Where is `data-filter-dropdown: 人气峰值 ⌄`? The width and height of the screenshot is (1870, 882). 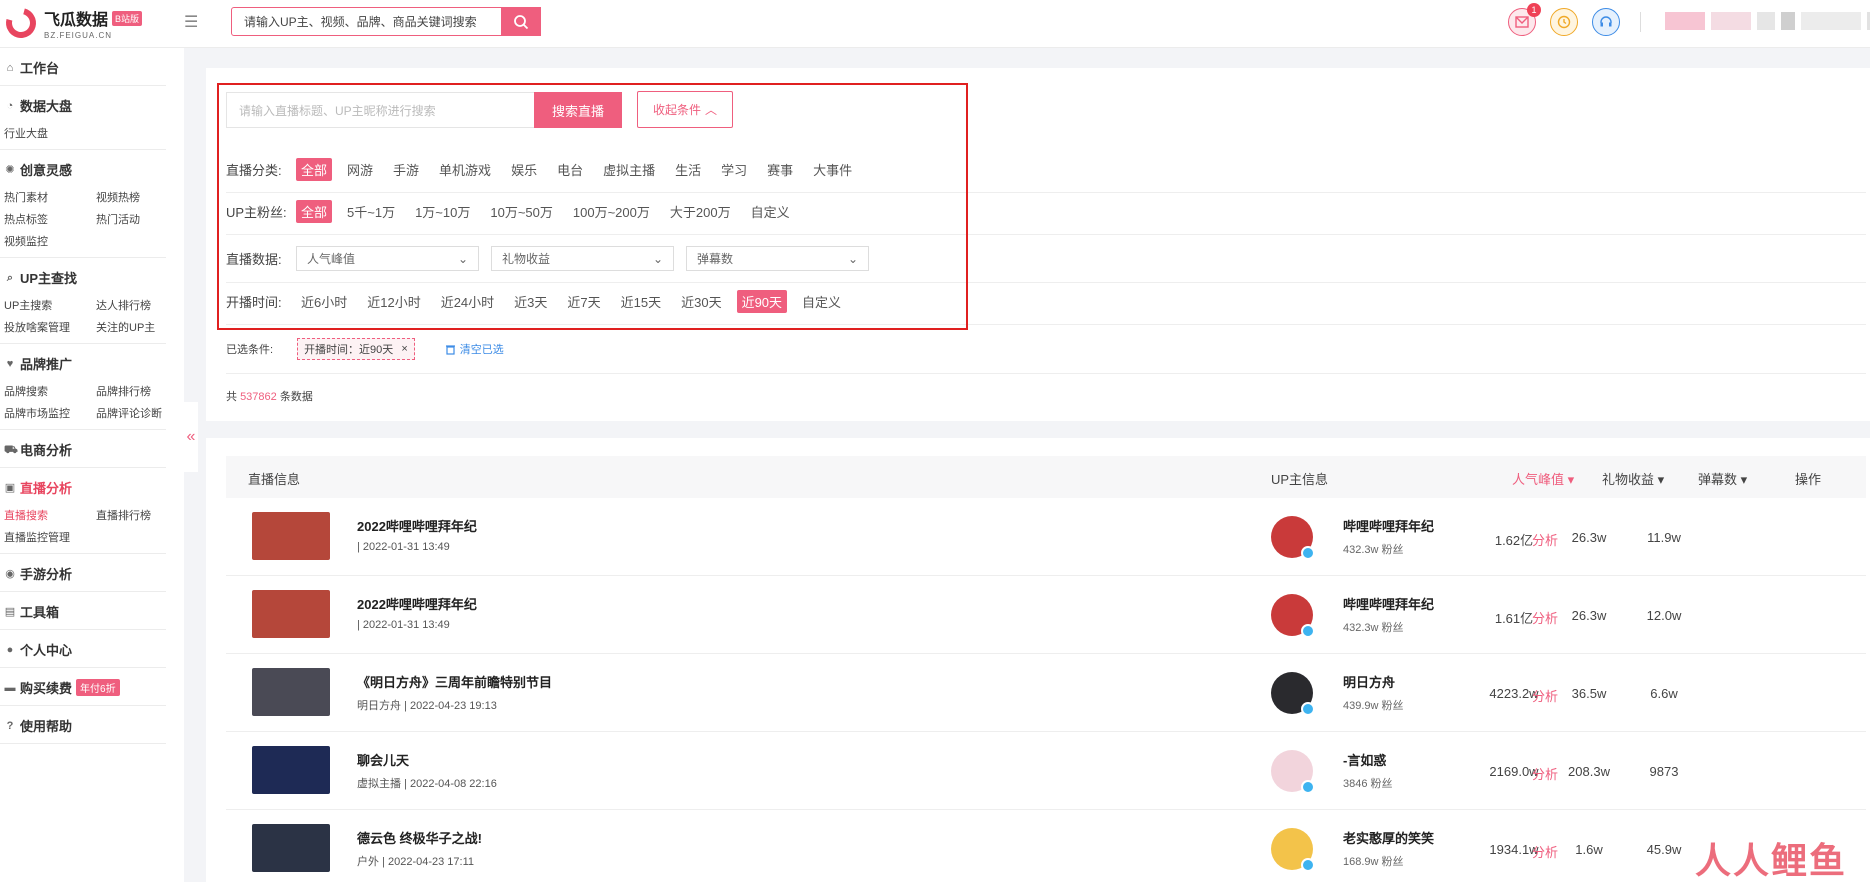 data-filter-dropdown: 人气峰值 ⌄ is located at coordinates (387, 258).